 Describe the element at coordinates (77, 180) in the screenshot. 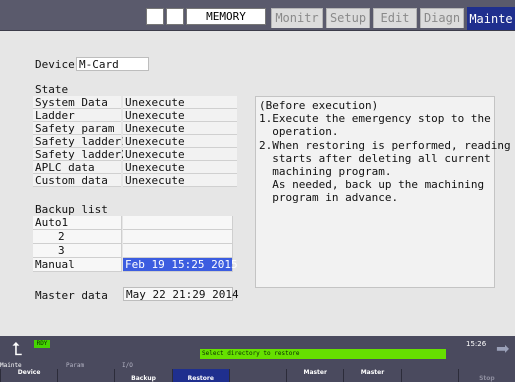

I see `state-row-name: Custom data` at that location.